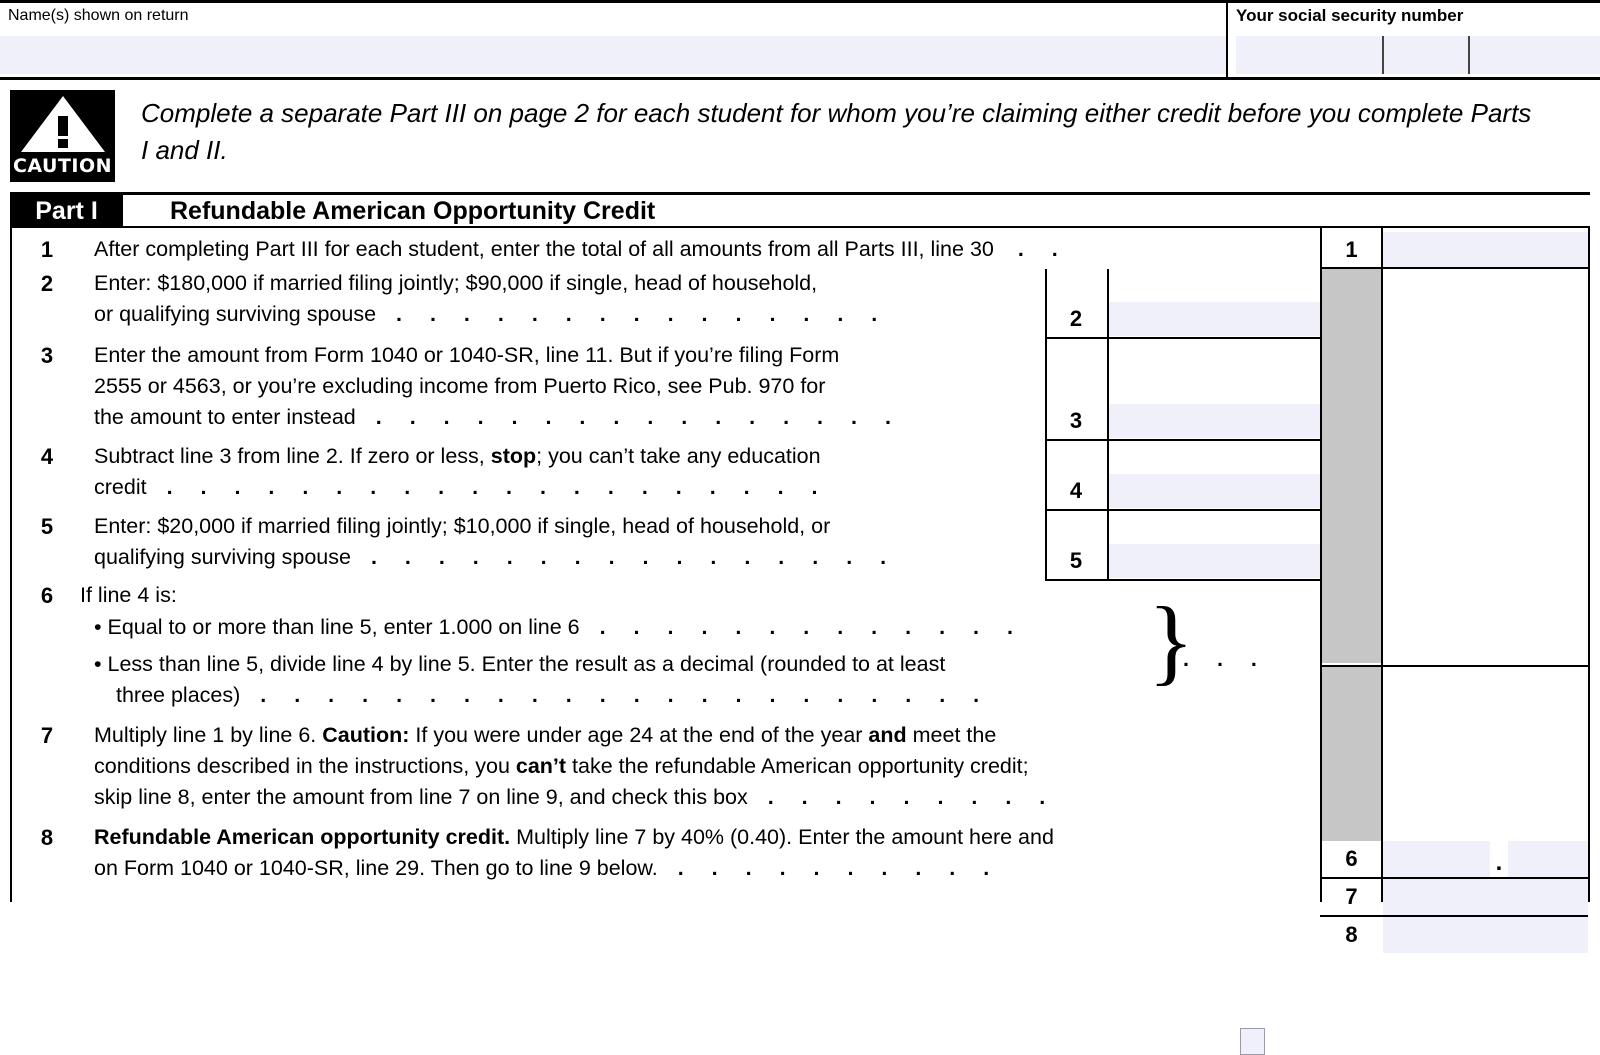 Image resolution: width=1600 pixels, height=1055 pixels. What do you see at coordinates (1076, 420) in the screenshot?
I see `line-3-number-box: 3` at bounding box center [1076, 420].